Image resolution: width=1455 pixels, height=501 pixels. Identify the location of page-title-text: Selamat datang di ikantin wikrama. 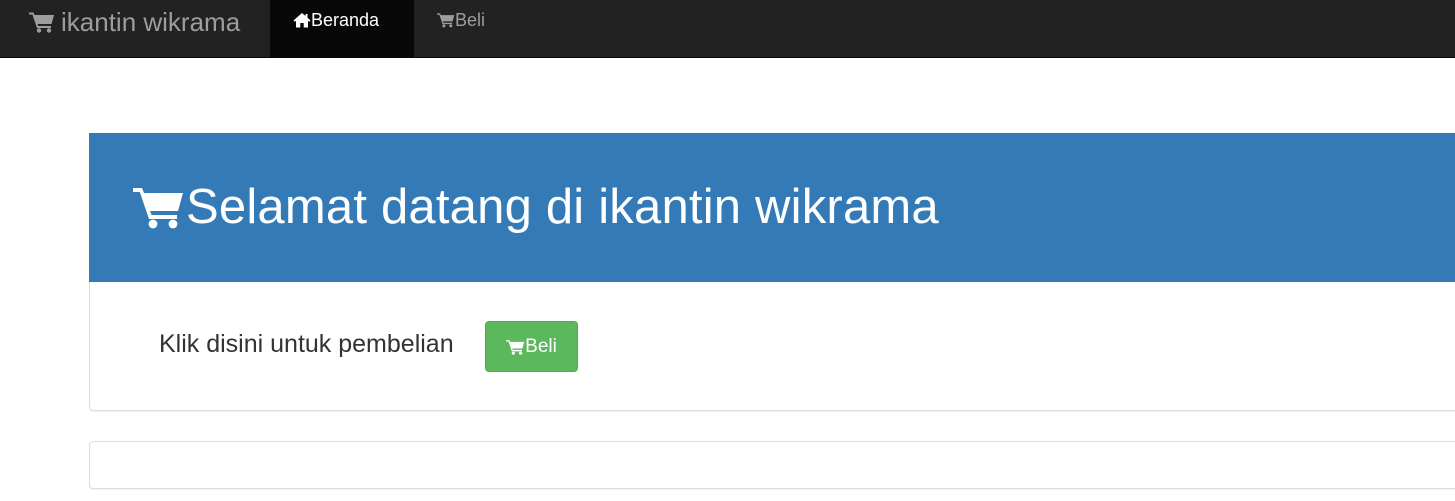
(562, 206).